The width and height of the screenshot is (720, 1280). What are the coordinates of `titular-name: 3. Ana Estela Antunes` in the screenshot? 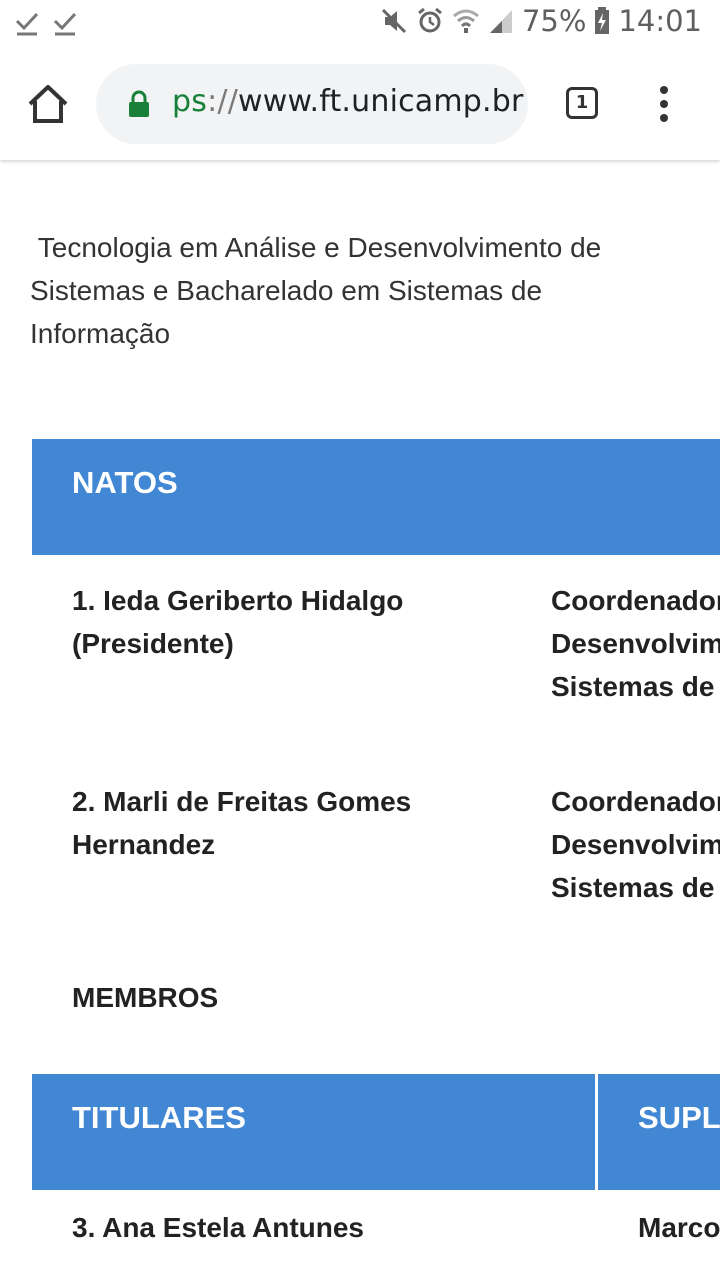 It's located at (218, 1227).